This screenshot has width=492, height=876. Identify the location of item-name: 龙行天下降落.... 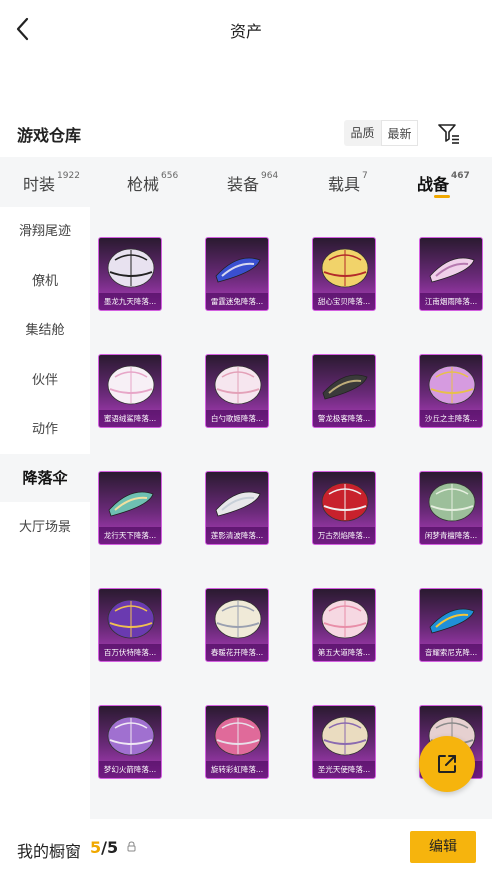
(130, 535).